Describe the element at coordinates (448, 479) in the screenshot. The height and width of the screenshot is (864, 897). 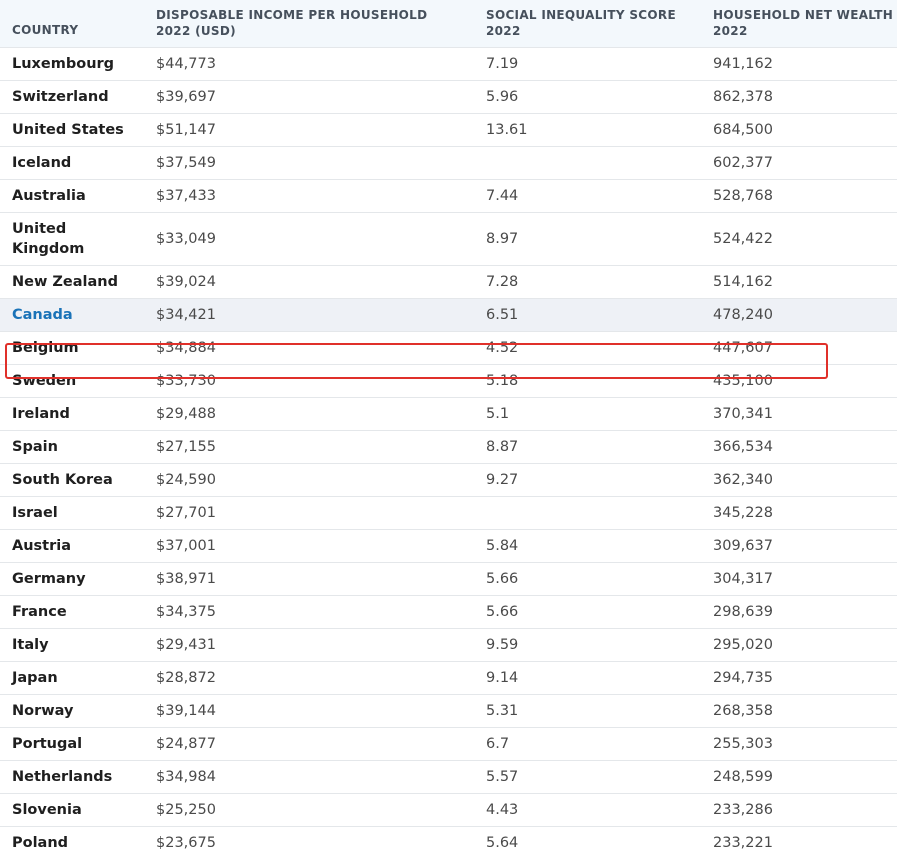
I see `table-row: South Korea $24,590 9.27 362,340` at that location.